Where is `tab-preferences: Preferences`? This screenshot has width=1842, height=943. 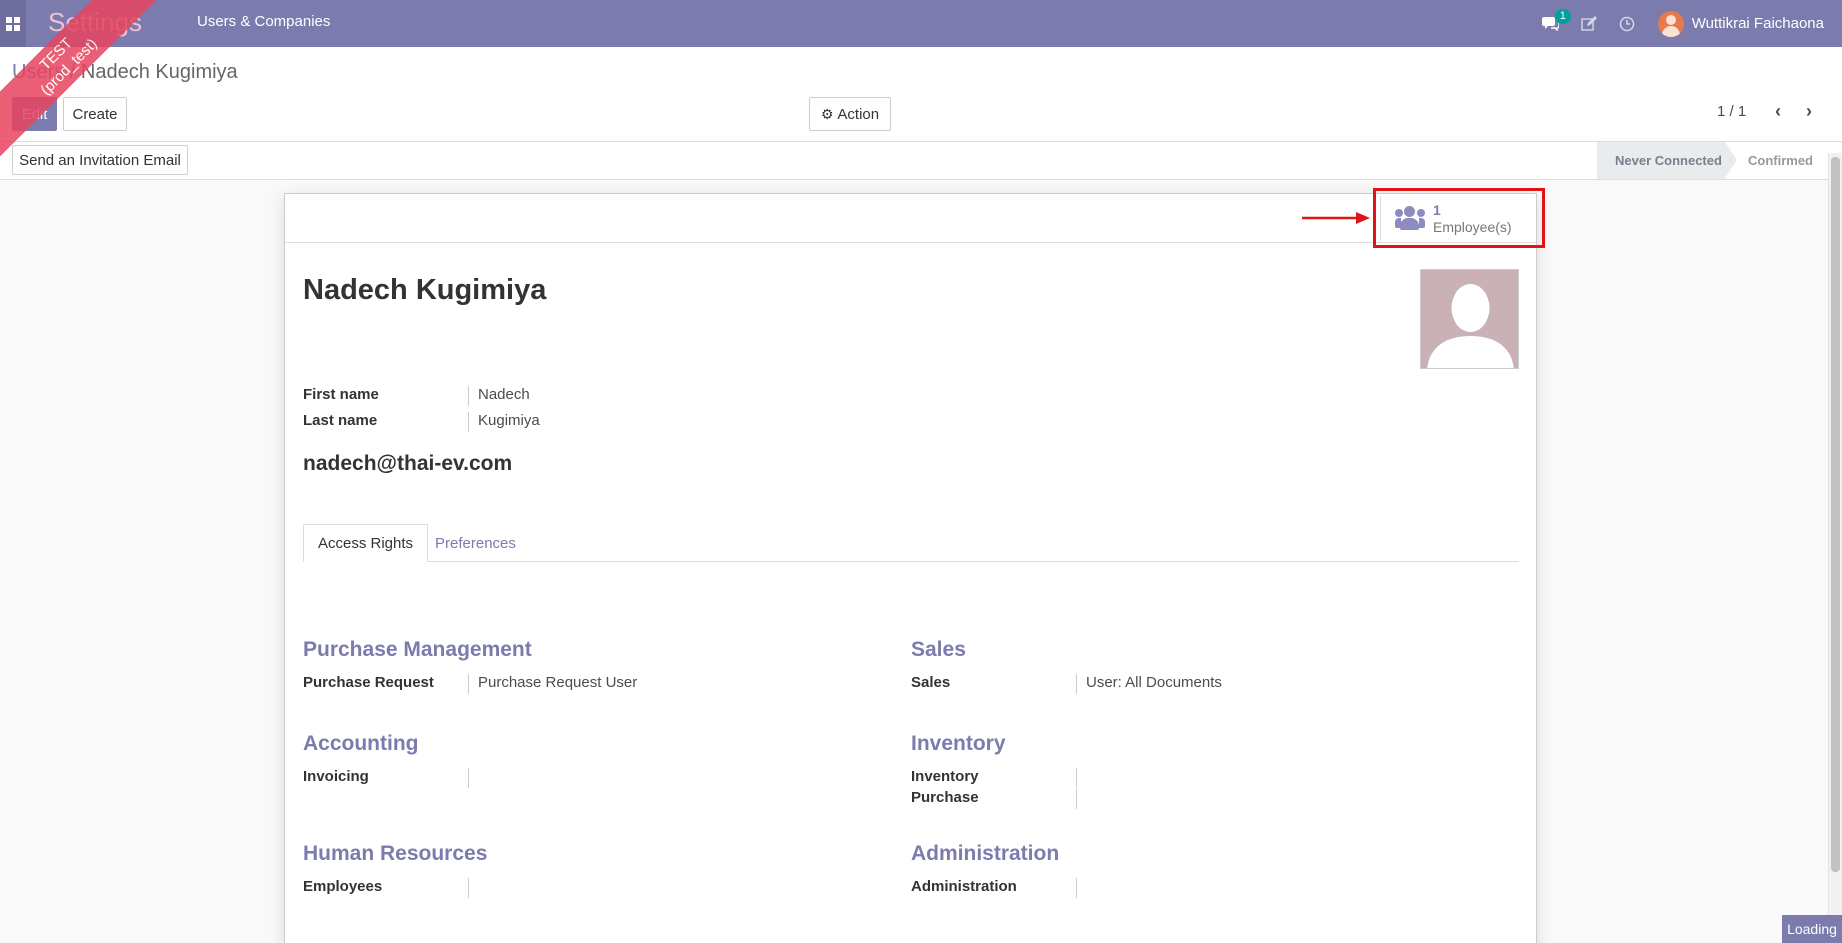 tab-preferences: Preferences is located at coordinates (475, 543).